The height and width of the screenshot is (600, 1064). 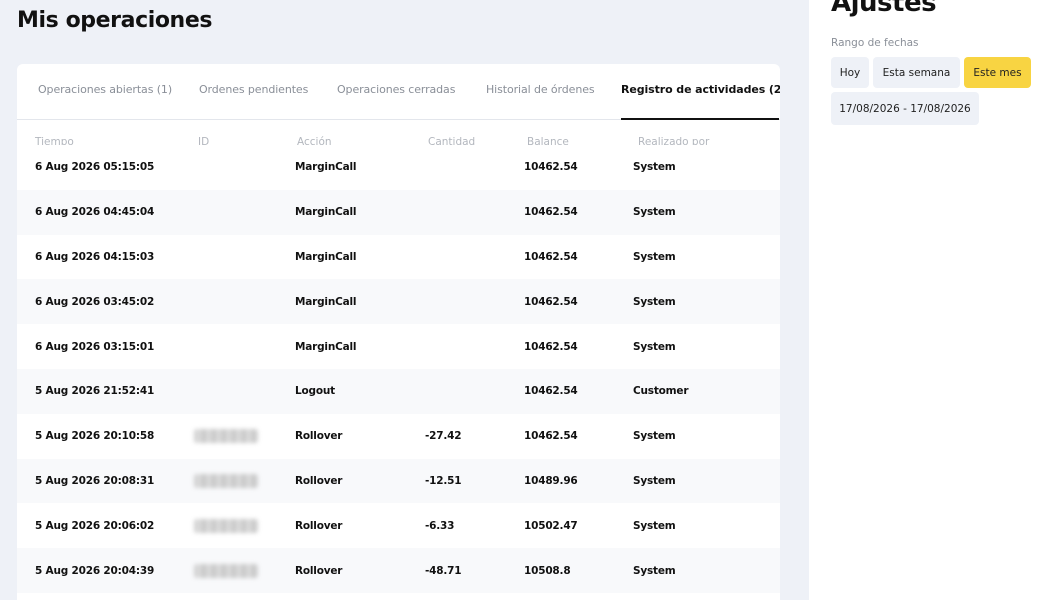 What do you see at coordinates (875, 43) in the screenshot?
I see `date-range-label: Rango de fechas` at bounding box center [875, 43].